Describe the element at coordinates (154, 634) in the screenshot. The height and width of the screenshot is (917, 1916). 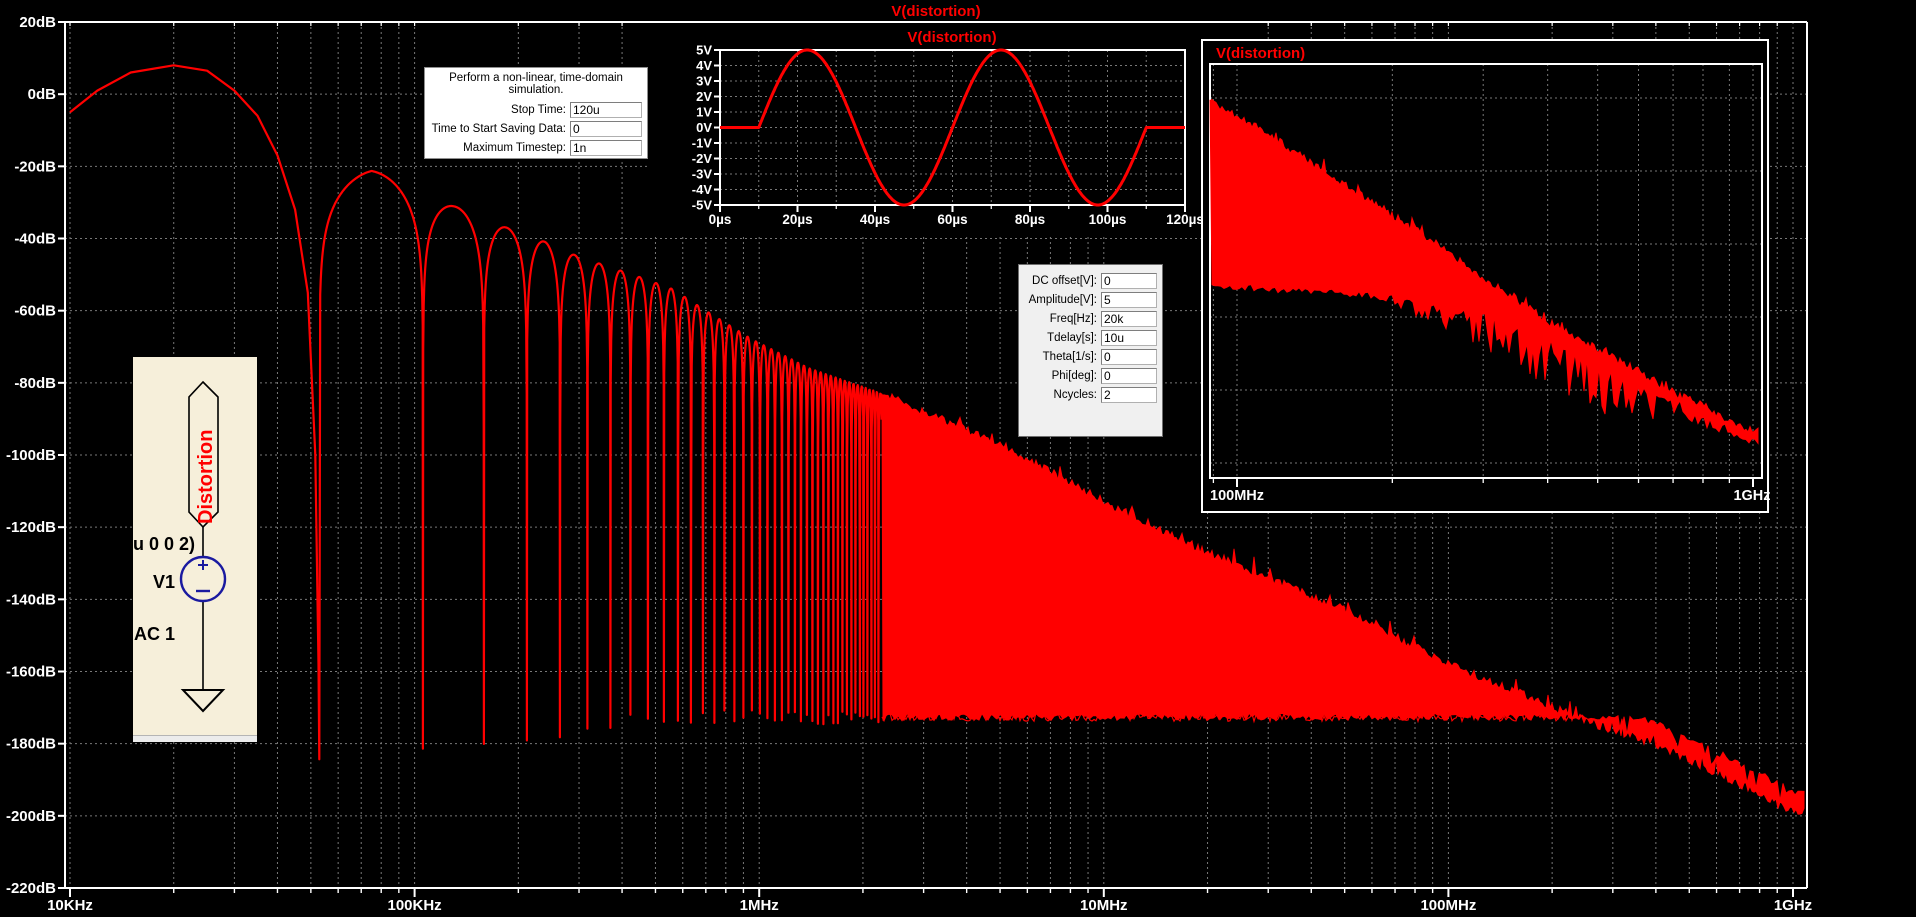
I see `ac-spec-text: AC 1` at that location.